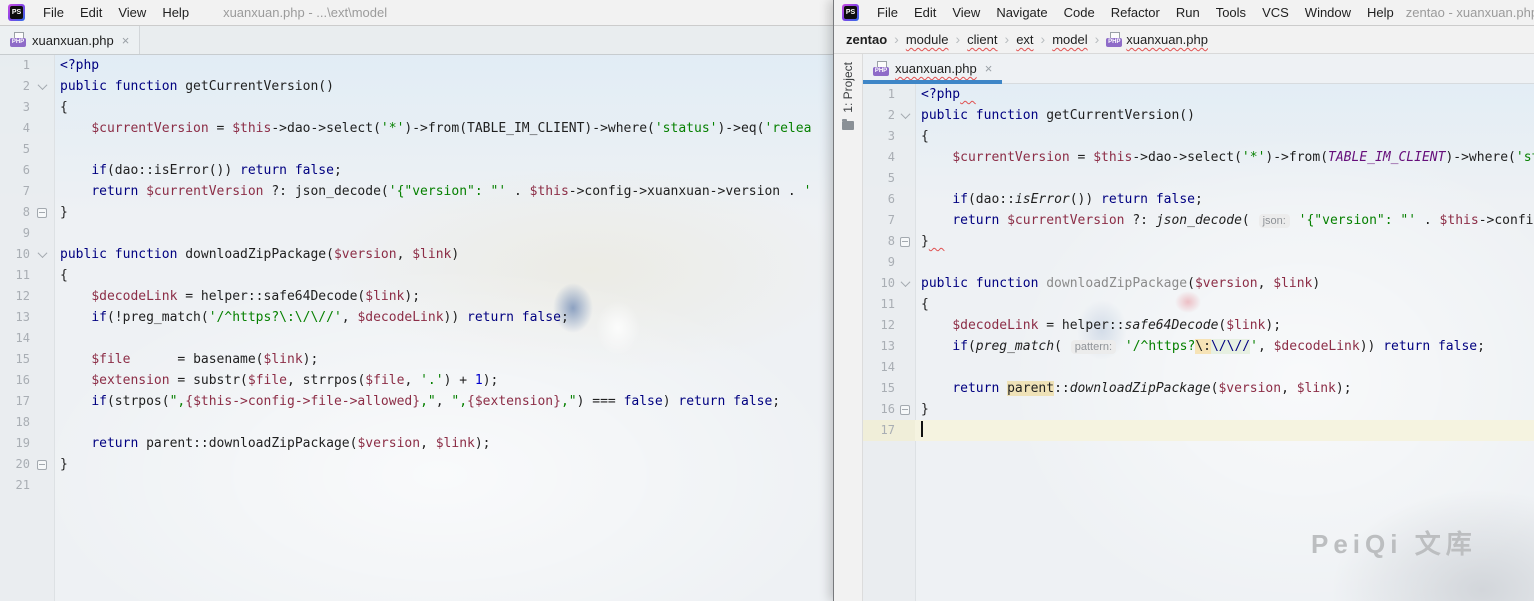 This screenshot has height=601, width=1534. I want to click on code-line-16: 16}, so click(1198, 409).